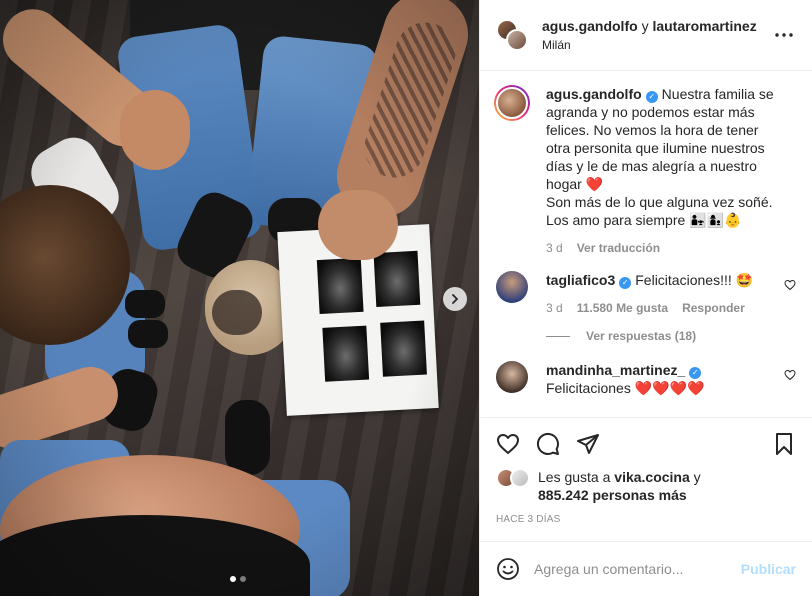 Image resolution: width=812 pixels, height=596 pixels. I want to click on photo-shoe, so click(247, 437).